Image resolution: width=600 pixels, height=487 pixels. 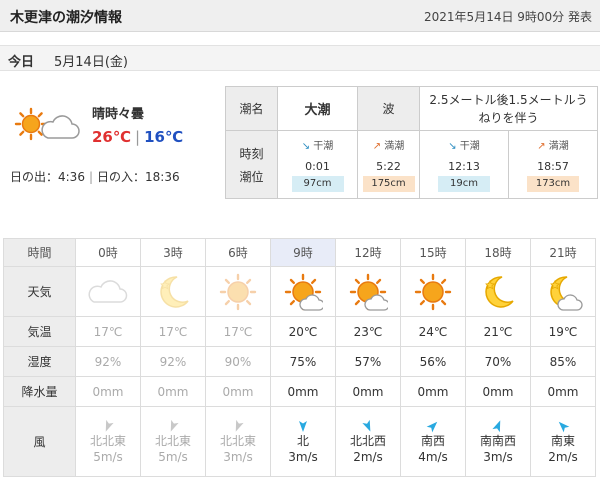 I want to click on hour-label: 15時, so click(x=433, y=252).